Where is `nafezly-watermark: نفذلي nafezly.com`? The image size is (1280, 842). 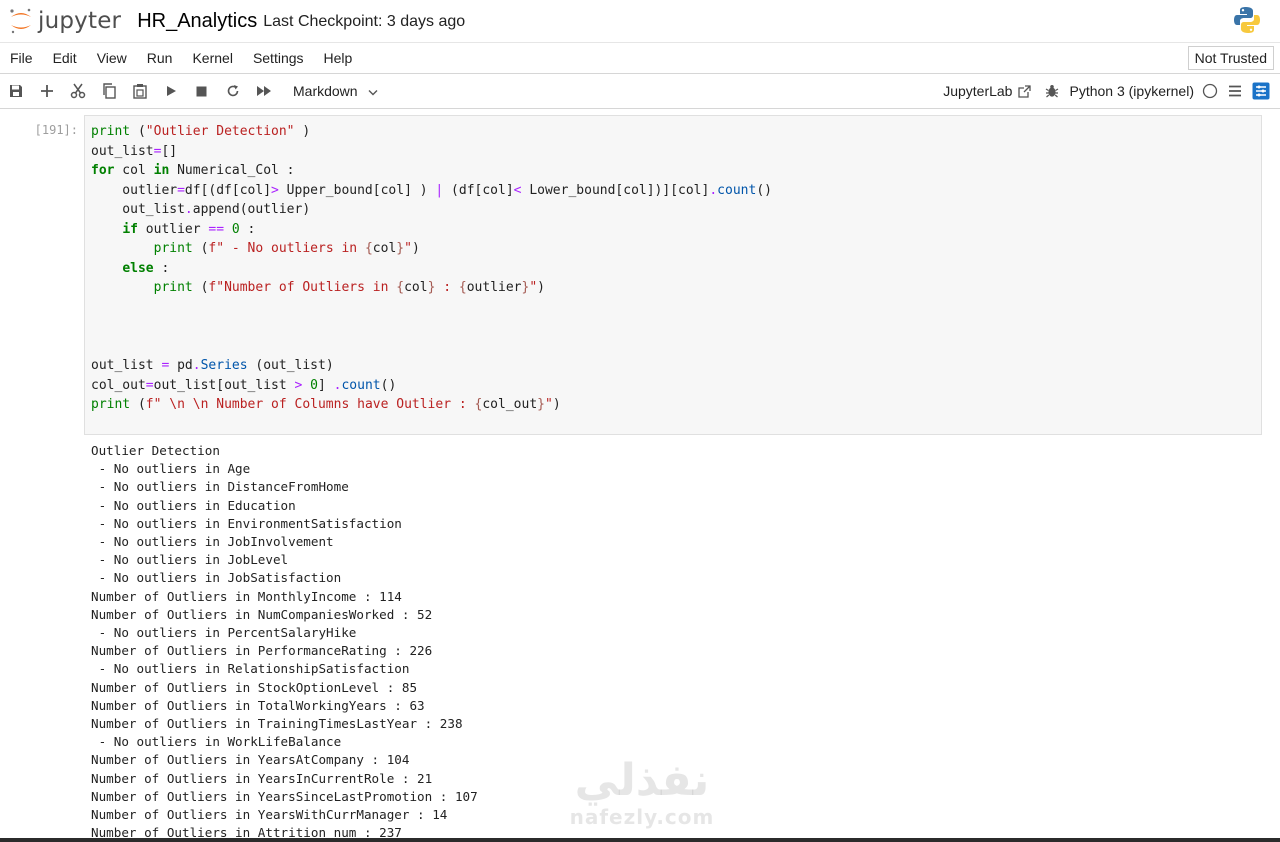
nafezly-watermark: نفذلي nafezly.com is located at coordinates (642, 792).